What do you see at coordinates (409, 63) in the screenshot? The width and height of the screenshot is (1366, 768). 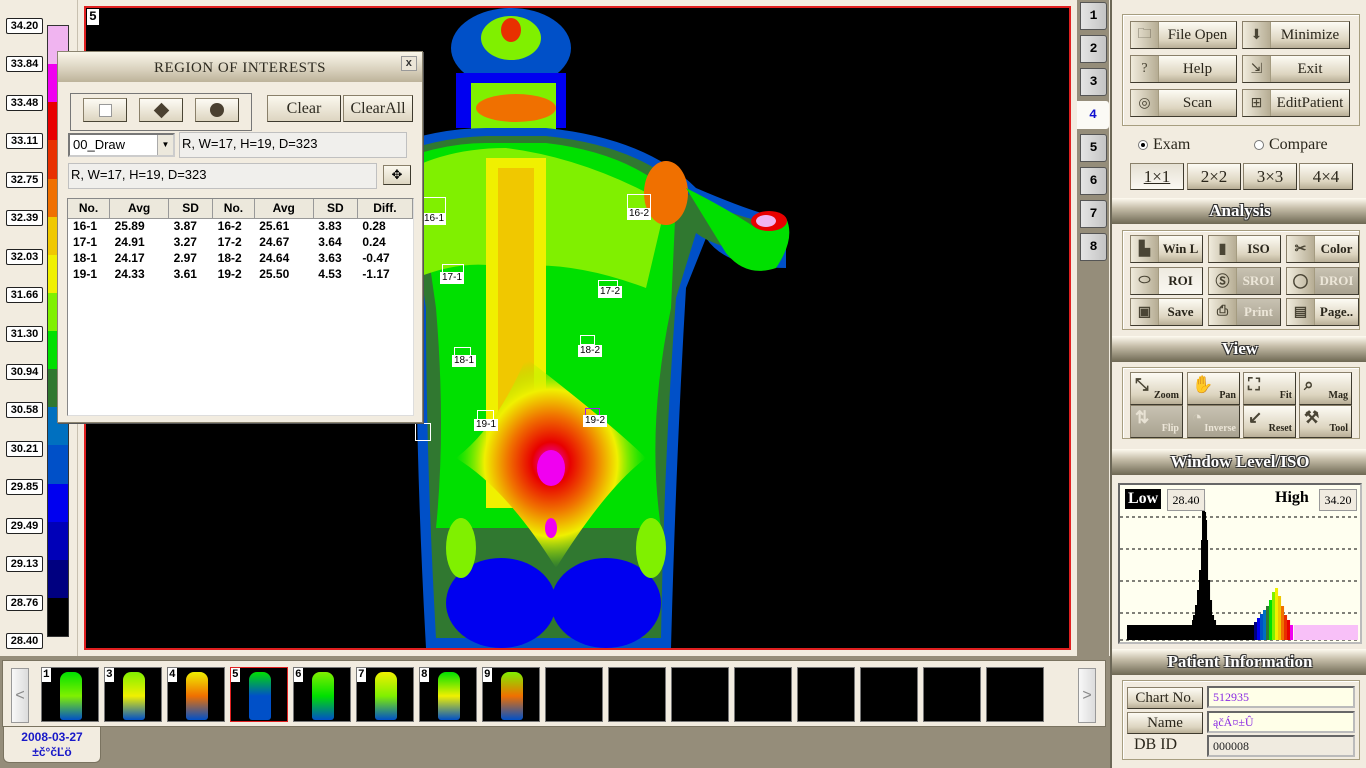 I see `close-button: x` at bounding box center [409, 63].